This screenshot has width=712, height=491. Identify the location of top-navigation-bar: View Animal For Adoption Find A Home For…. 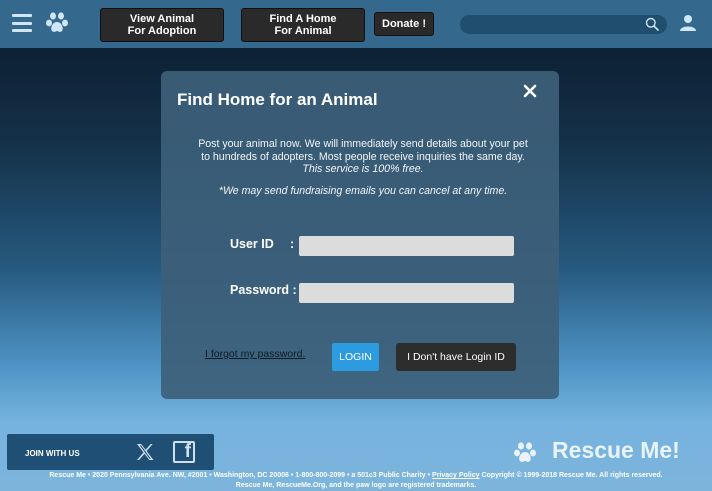
(356, 24).